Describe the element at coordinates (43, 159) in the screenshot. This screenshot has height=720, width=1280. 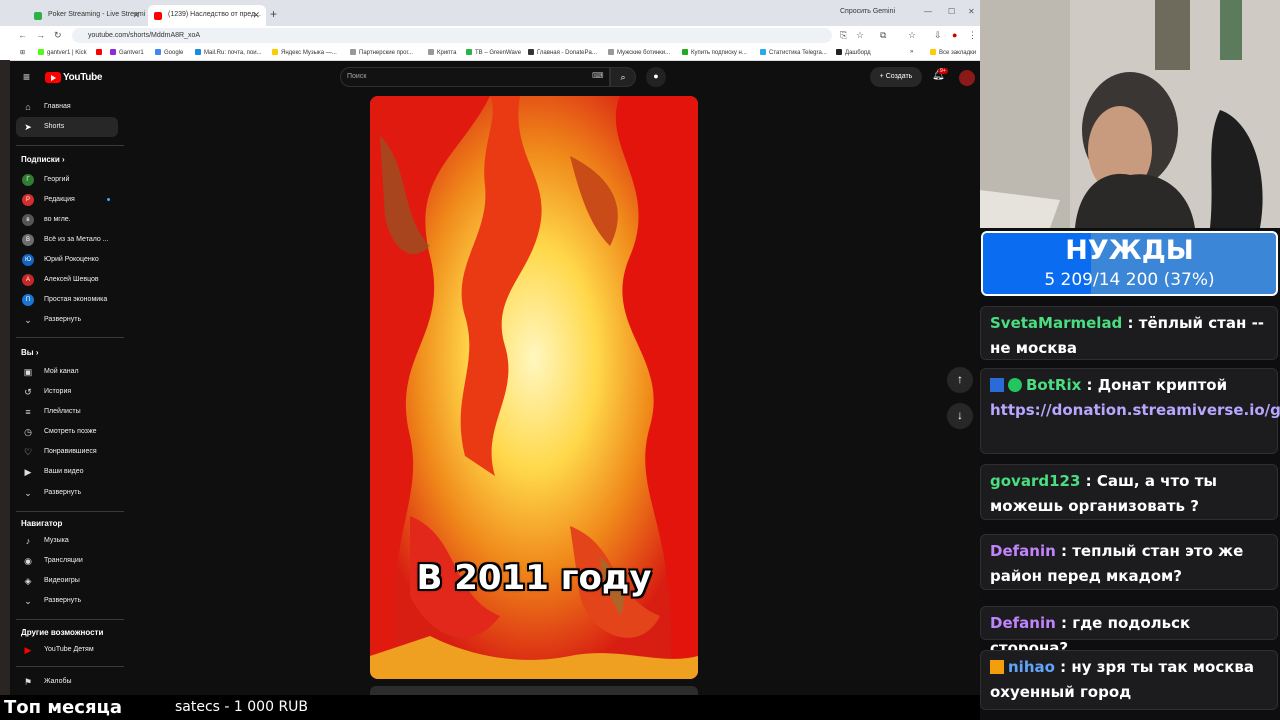
I see `subscriptions-heading: Подписки ›` at that location.